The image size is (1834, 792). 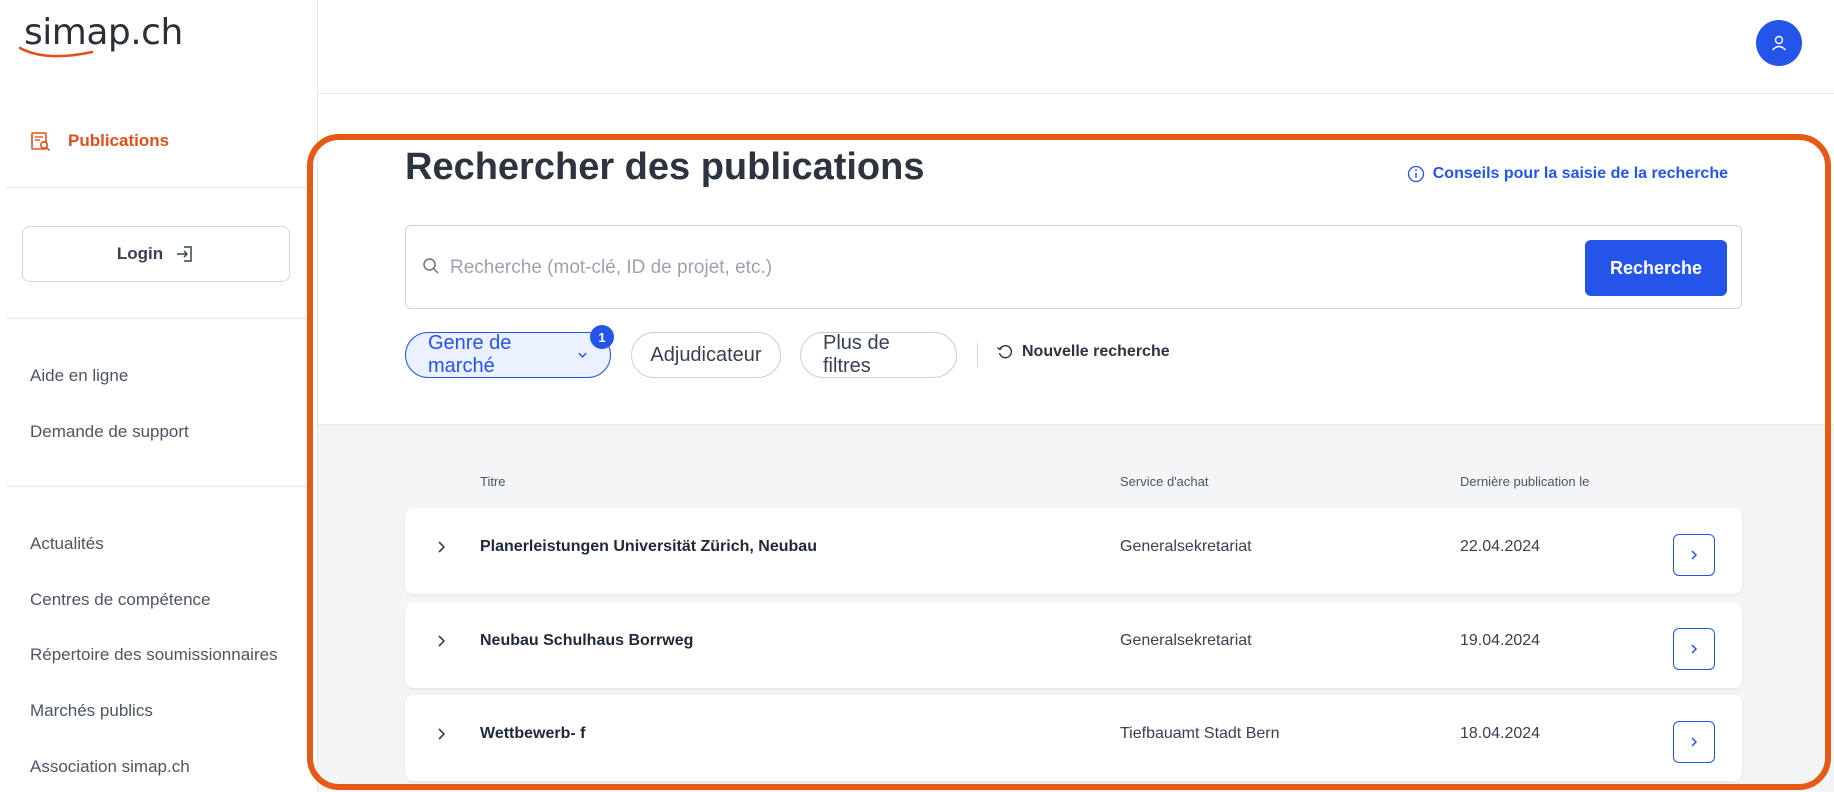 What do you see at coordinates (140, 253) in the screenshot?
I see `login-label: Login` at bounding box center [140, 253].